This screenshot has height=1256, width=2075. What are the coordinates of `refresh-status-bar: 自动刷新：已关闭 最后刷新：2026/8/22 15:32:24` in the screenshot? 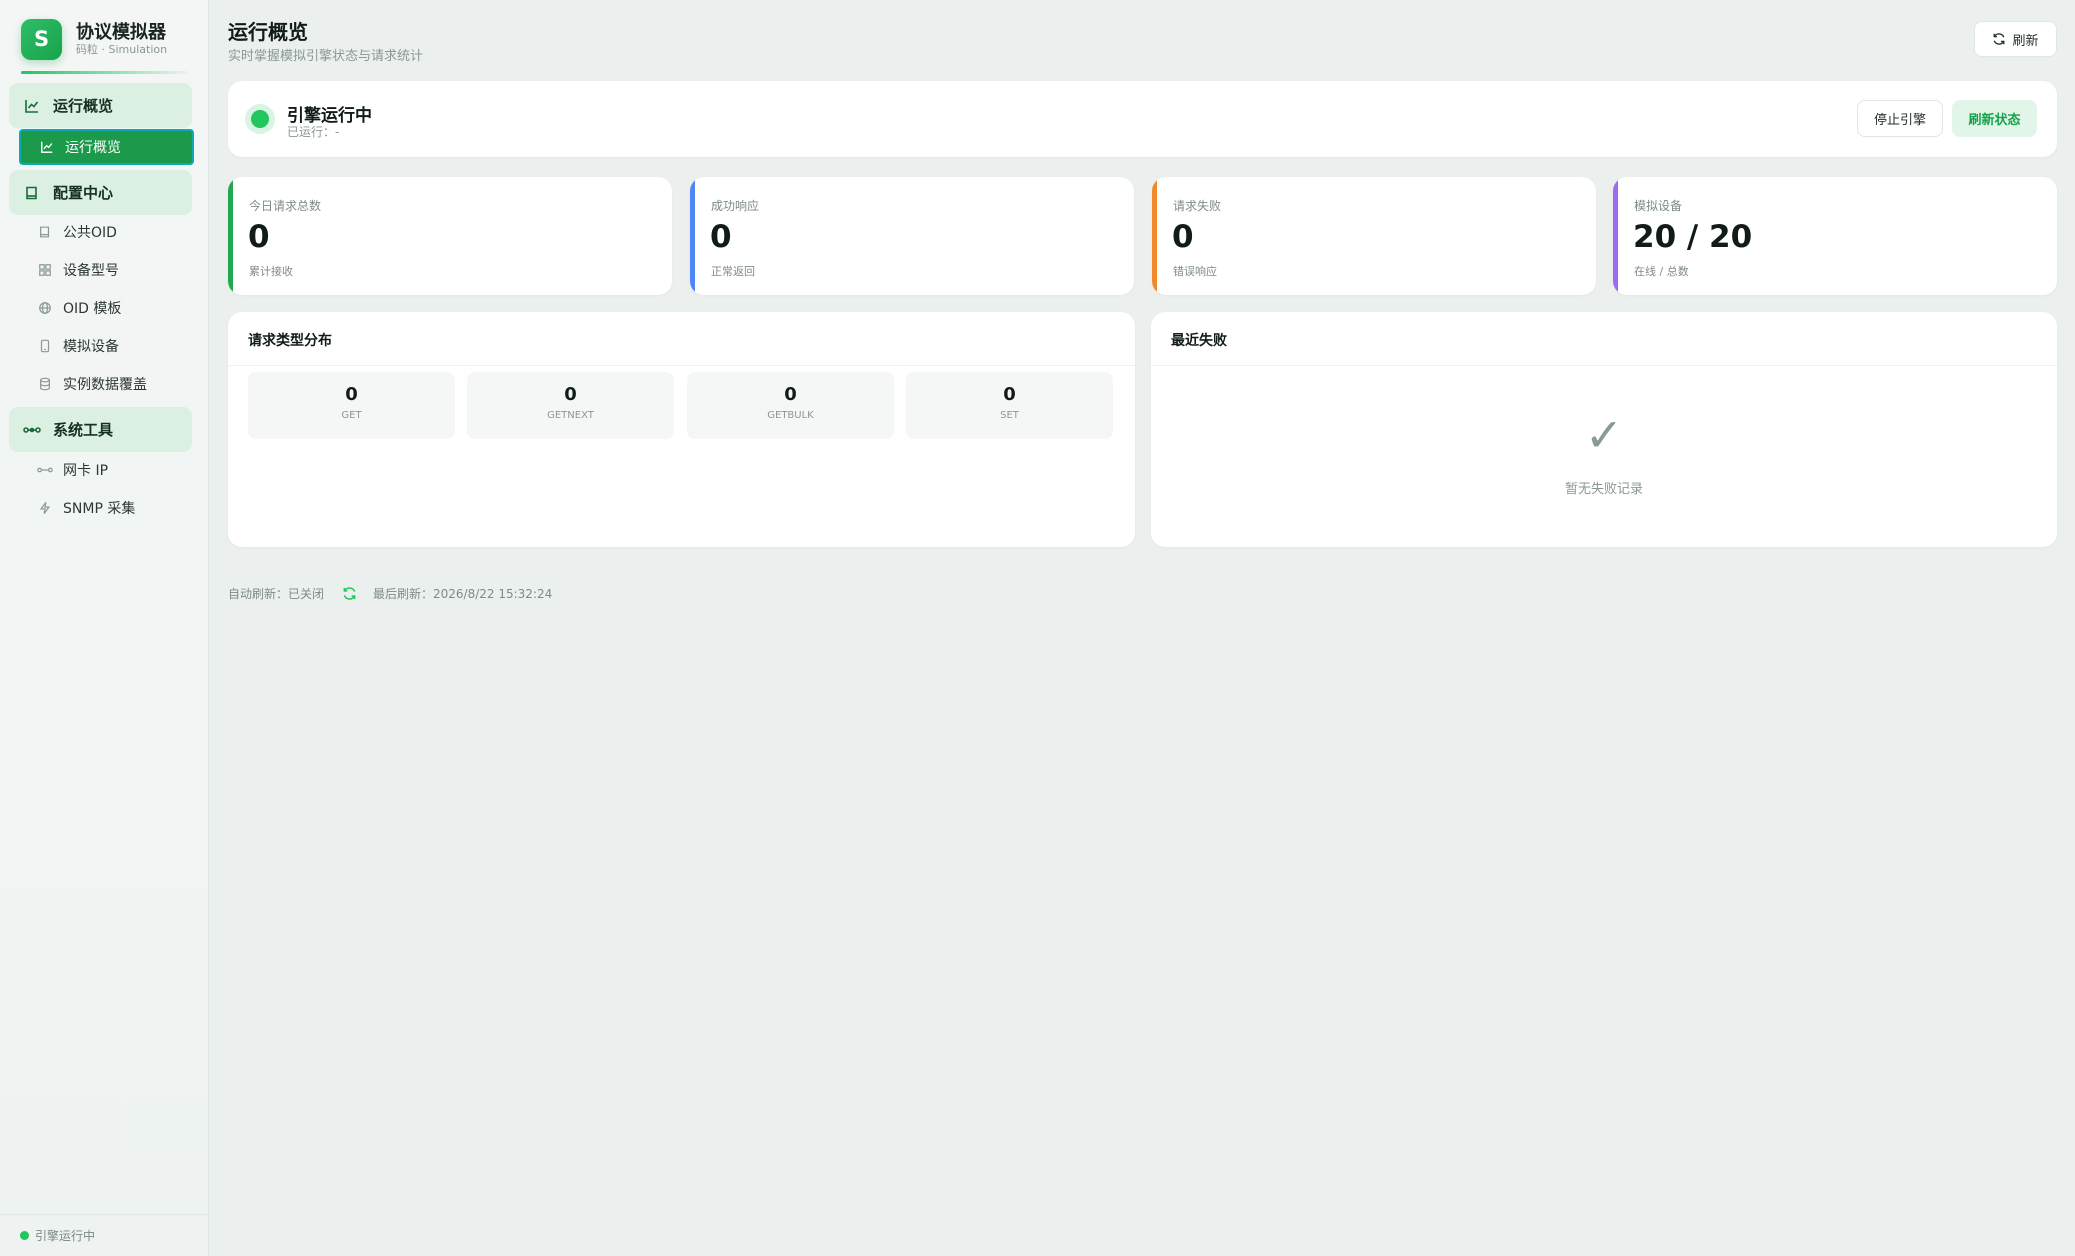 It's located at (390, 593).